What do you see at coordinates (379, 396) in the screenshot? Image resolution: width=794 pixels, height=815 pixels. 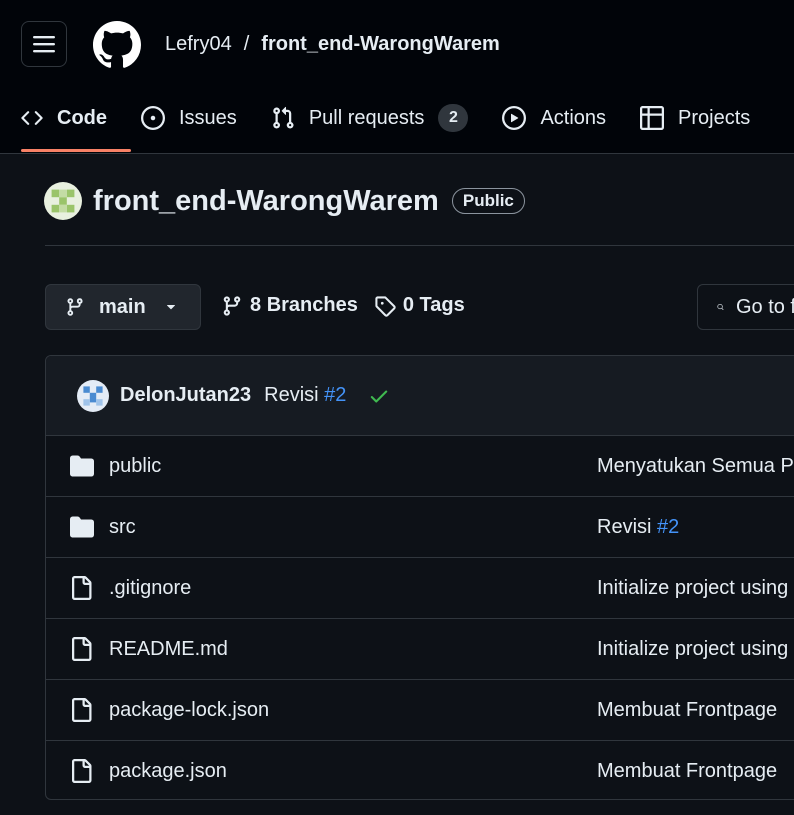 I see `check-icon` at bounding box center [379, 396].